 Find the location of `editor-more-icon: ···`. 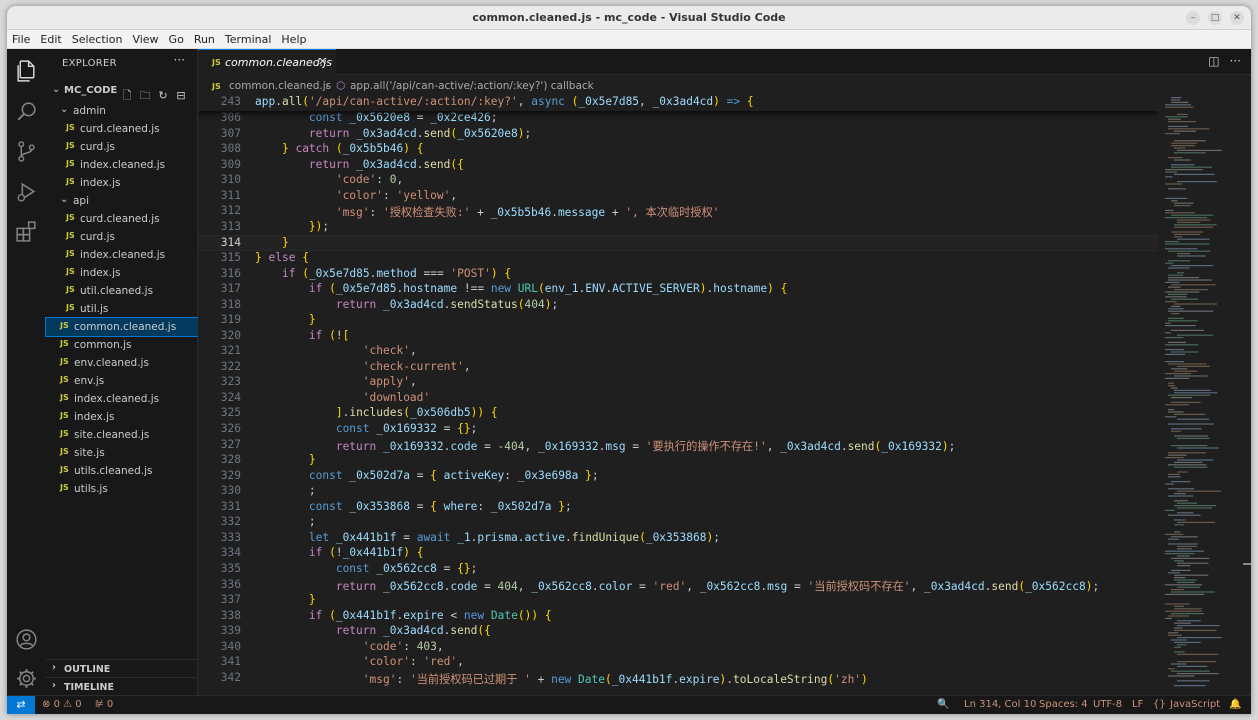

editor-more-icon: ··· is located at coordinates (1235, 61).